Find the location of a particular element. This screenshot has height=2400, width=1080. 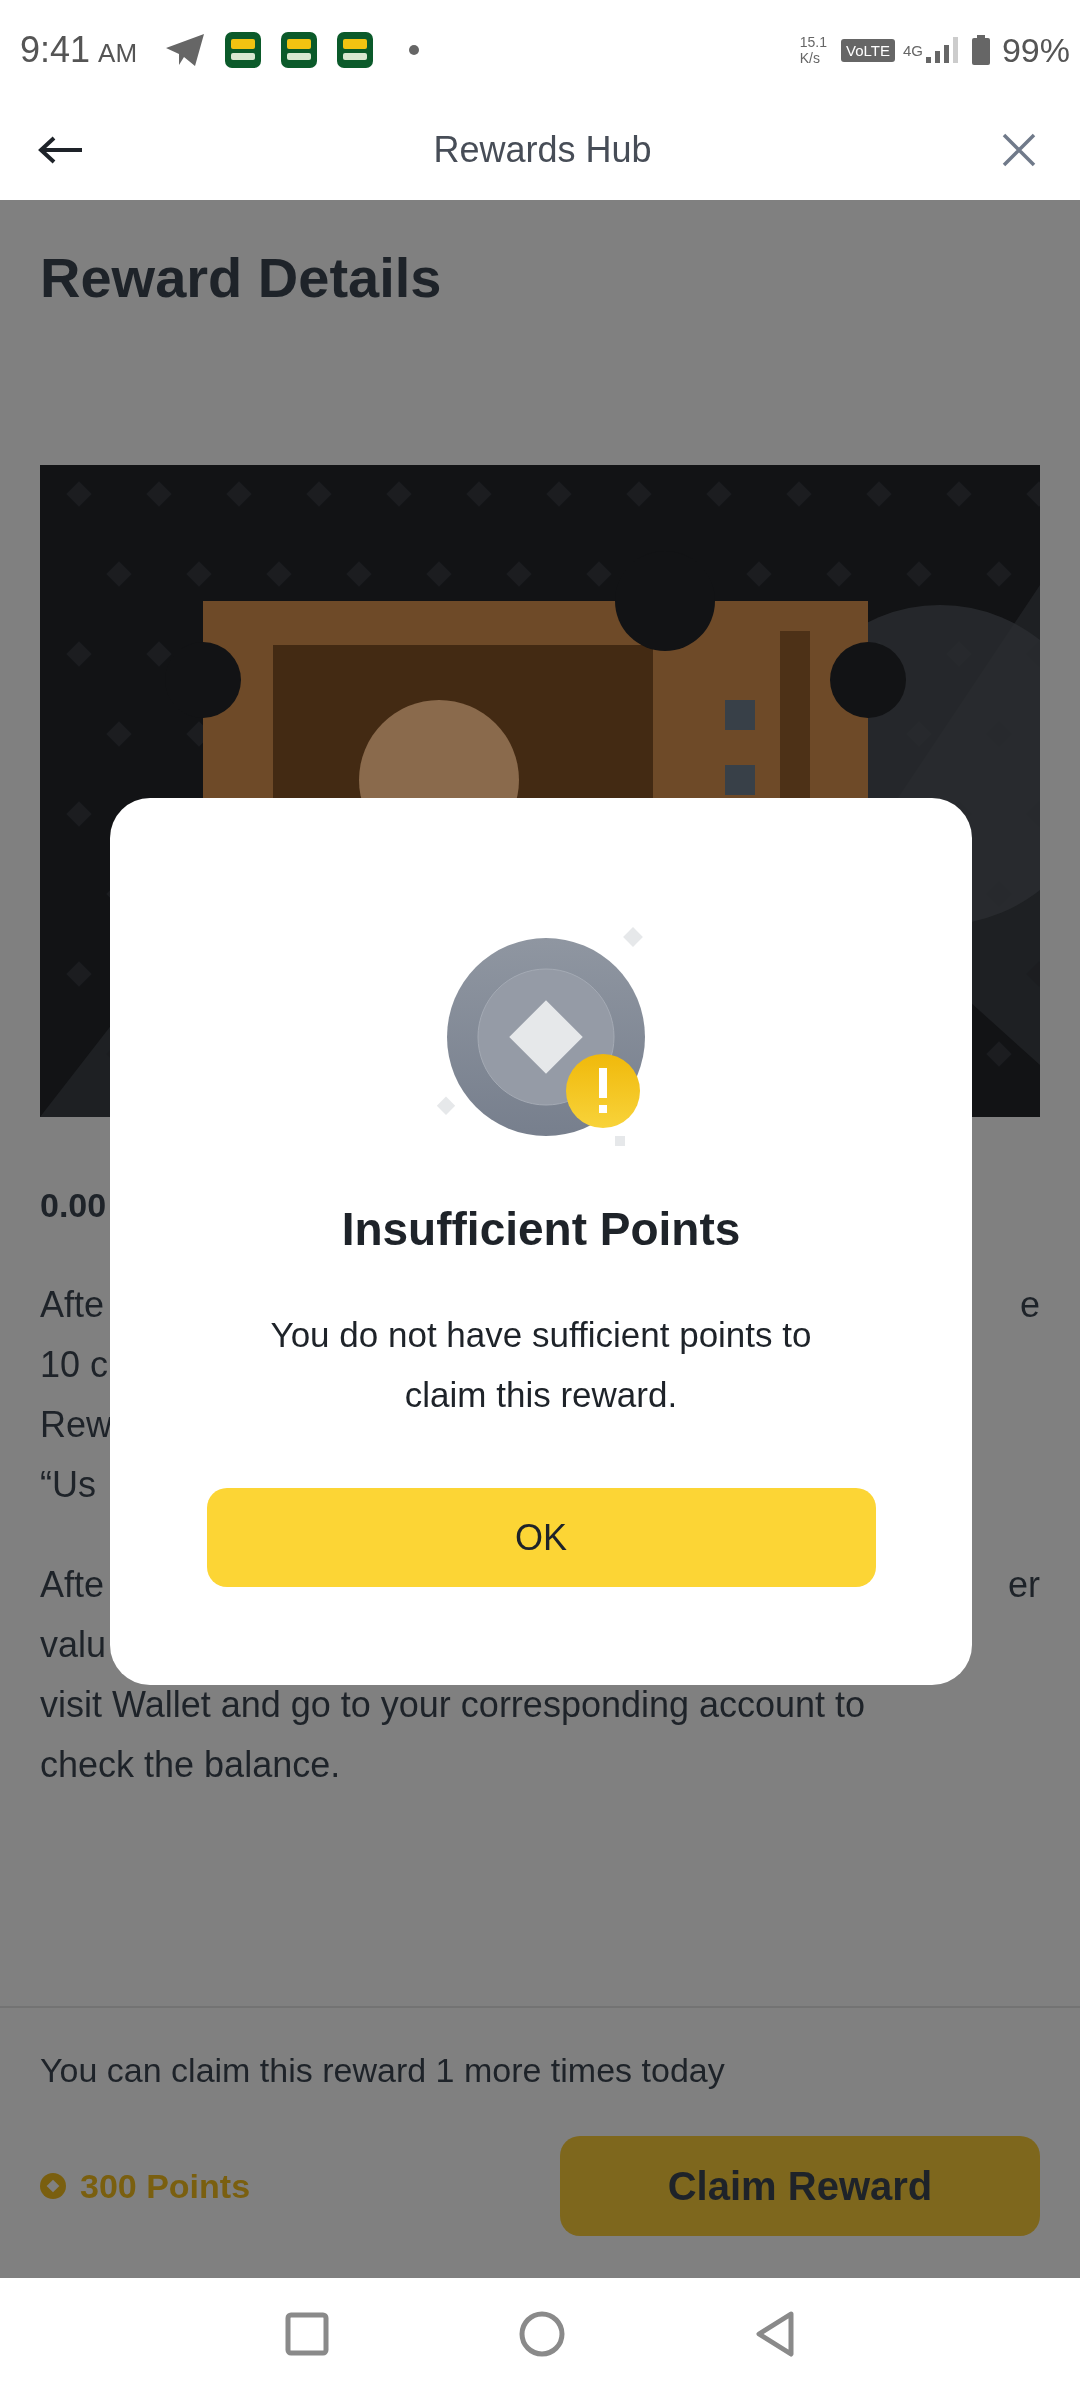

description-text: er is located at coordinates (1024, 1585).